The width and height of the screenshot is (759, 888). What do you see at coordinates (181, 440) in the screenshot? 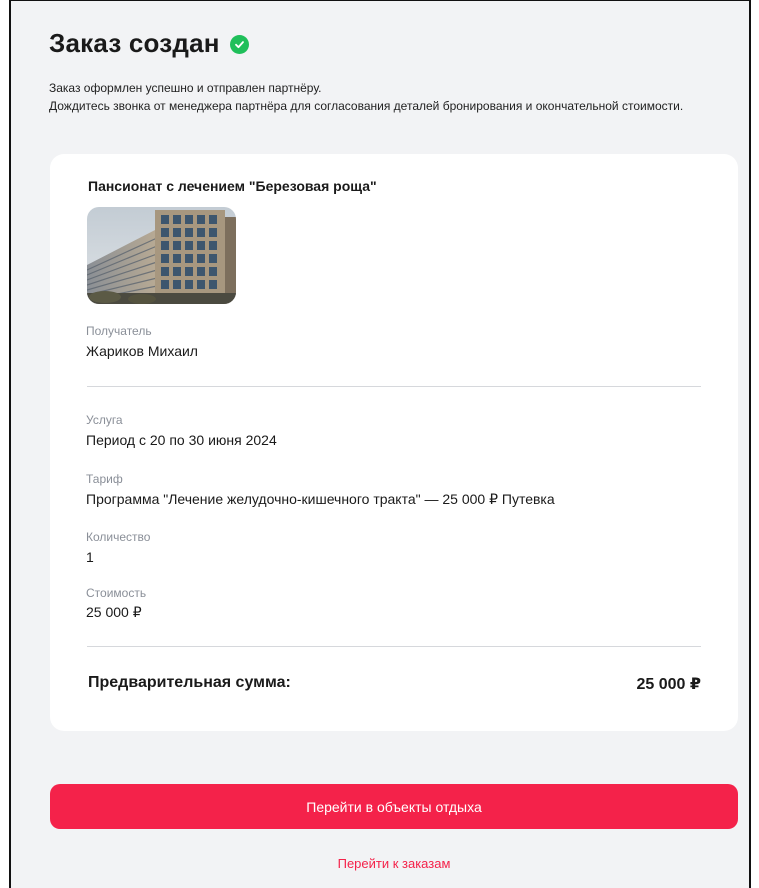
I see `service-value: Период с 20 по 30 июня 2024` at bounding box center [181, 440].